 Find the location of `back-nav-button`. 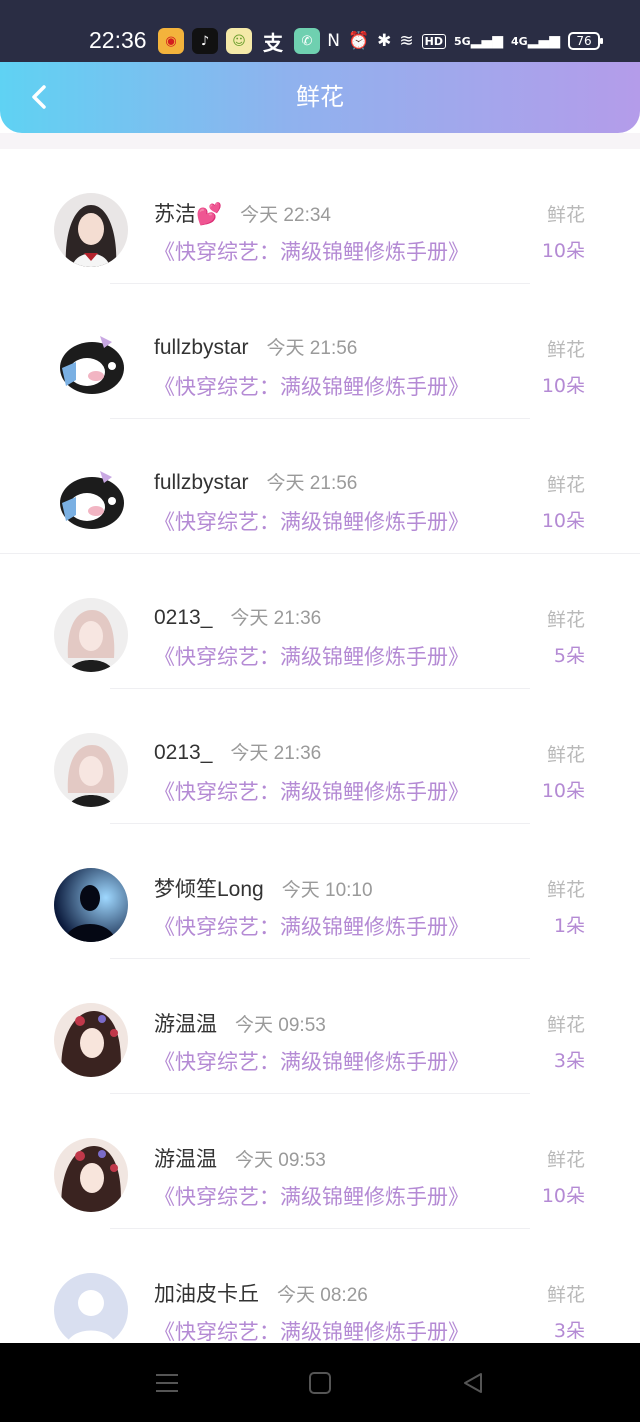

back-nav-button is located at coordinates (473, 1383).